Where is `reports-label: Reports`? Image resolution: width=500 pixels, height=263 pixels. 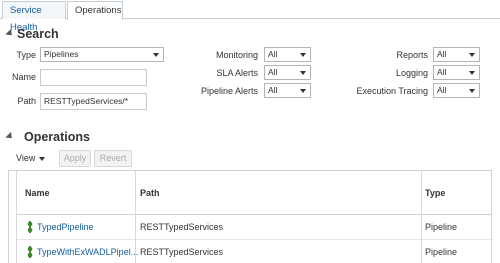 reports-label: Reports is located at coordinates (412, 55).